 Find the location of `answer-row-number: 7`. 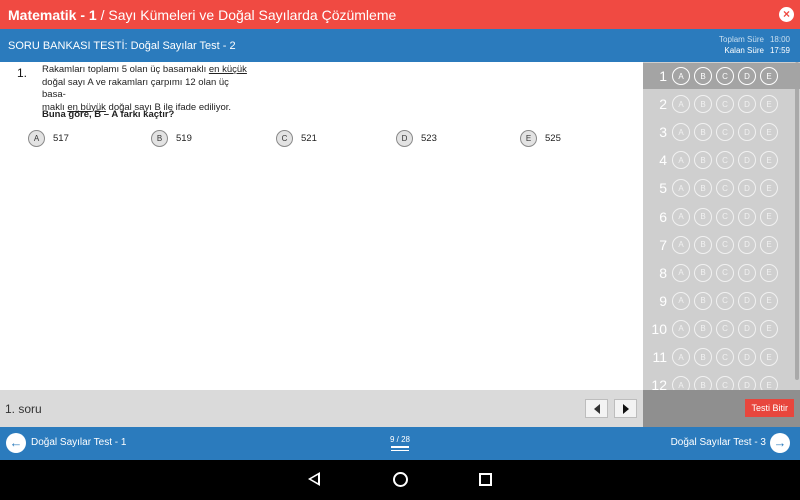

answer-row-number: 7 is located at coordinates (655, 245).